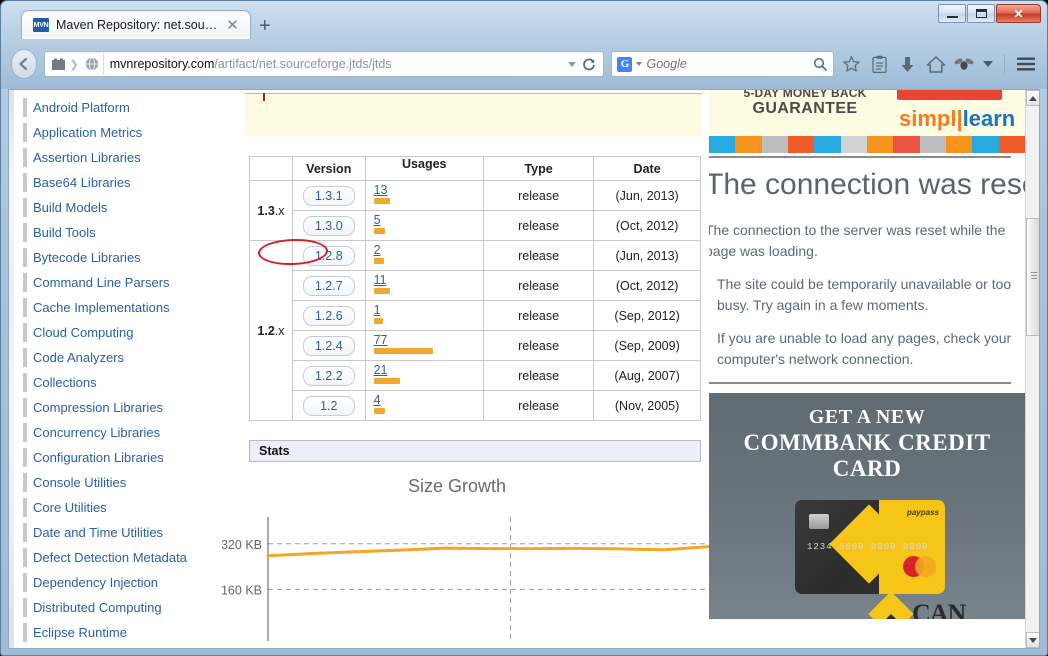 The image size is (1048, 656). What do you see at coordinates (428, 400) in the screenshot?
I see `usages-count-link: 4` at bounding box center [428, 400].